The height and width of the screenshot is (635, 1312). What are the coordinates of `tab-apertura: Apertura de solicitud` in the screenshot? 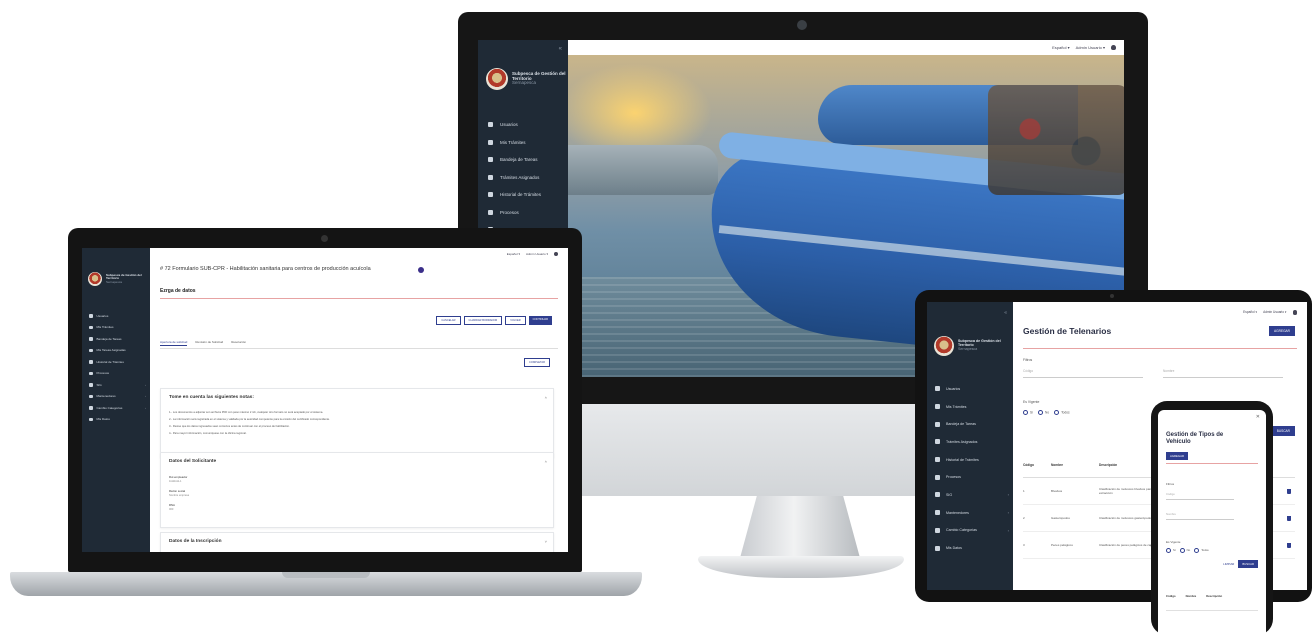 It's located at (174, 343).